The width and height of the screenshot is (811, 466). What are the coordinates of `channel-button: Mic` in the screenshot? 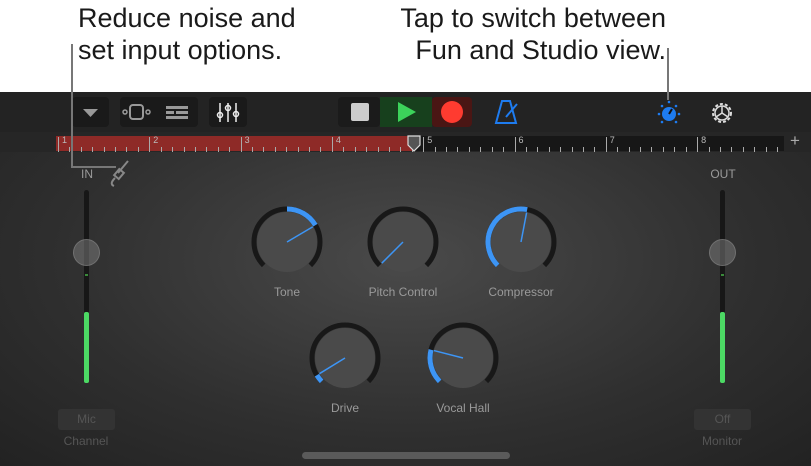 It's located at (86, 419).